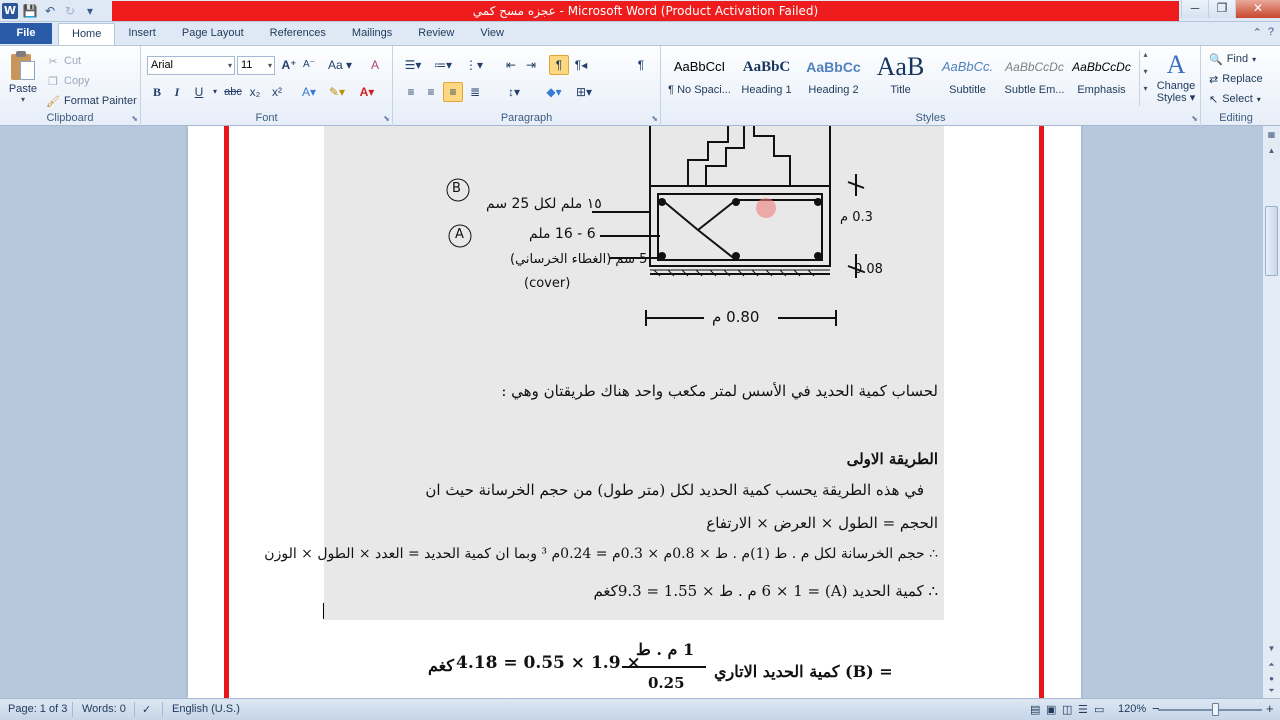  I want to click on ruler-toggle-icon: ▦, so click(1271, 135).